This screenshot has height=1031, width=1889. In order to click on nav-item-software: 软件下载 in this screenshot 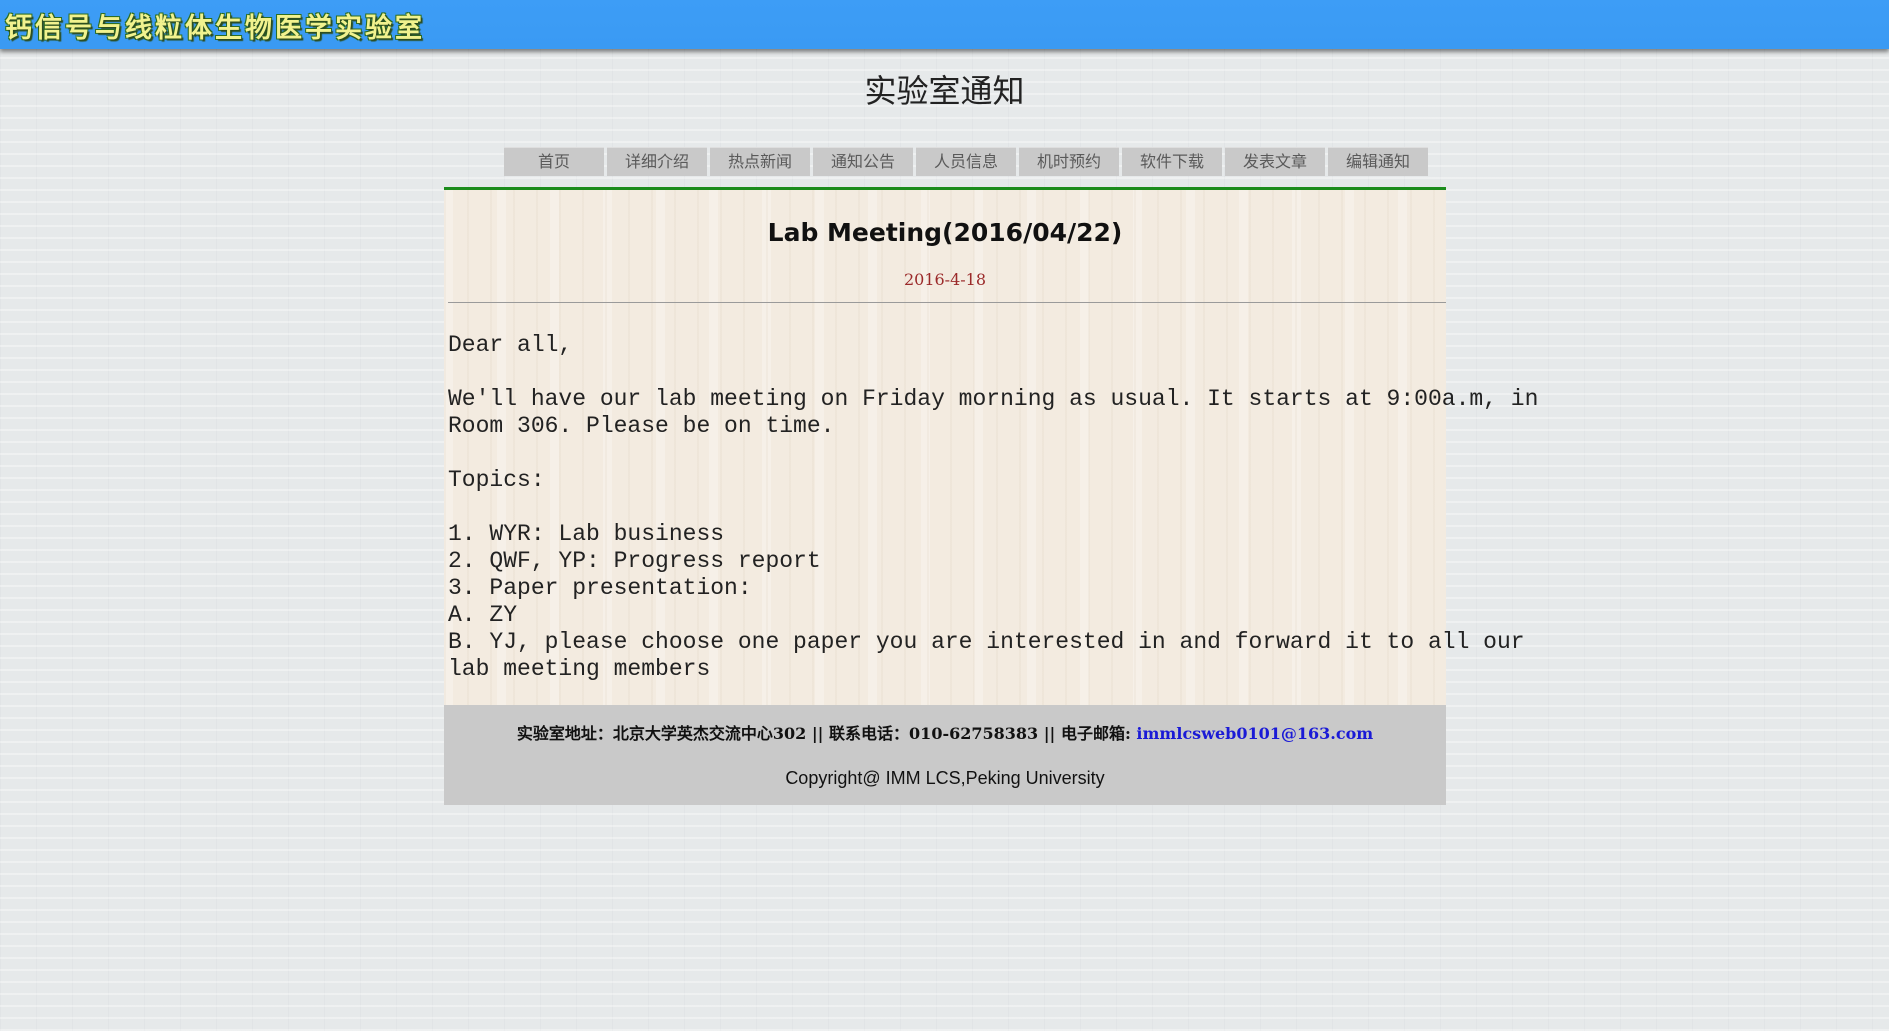, I will do `click(1172, 161)`.